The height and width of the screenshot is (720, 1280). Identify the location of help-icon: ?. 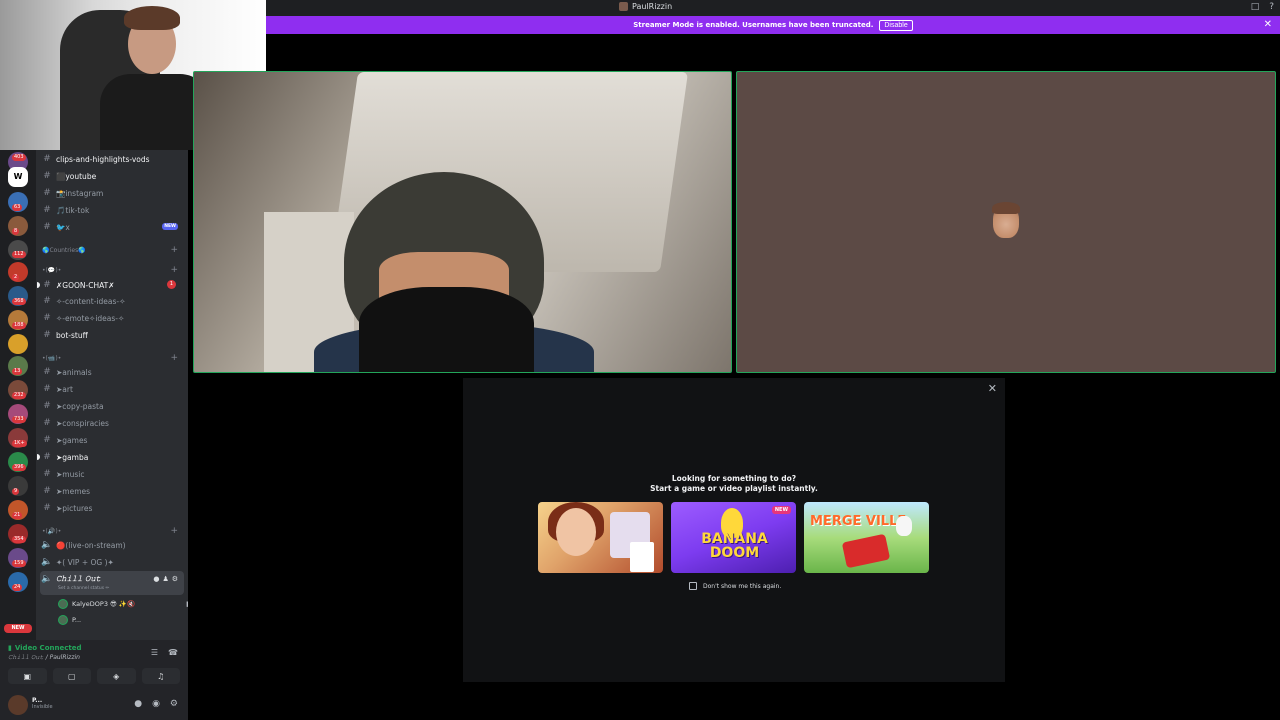
(1271, 7).